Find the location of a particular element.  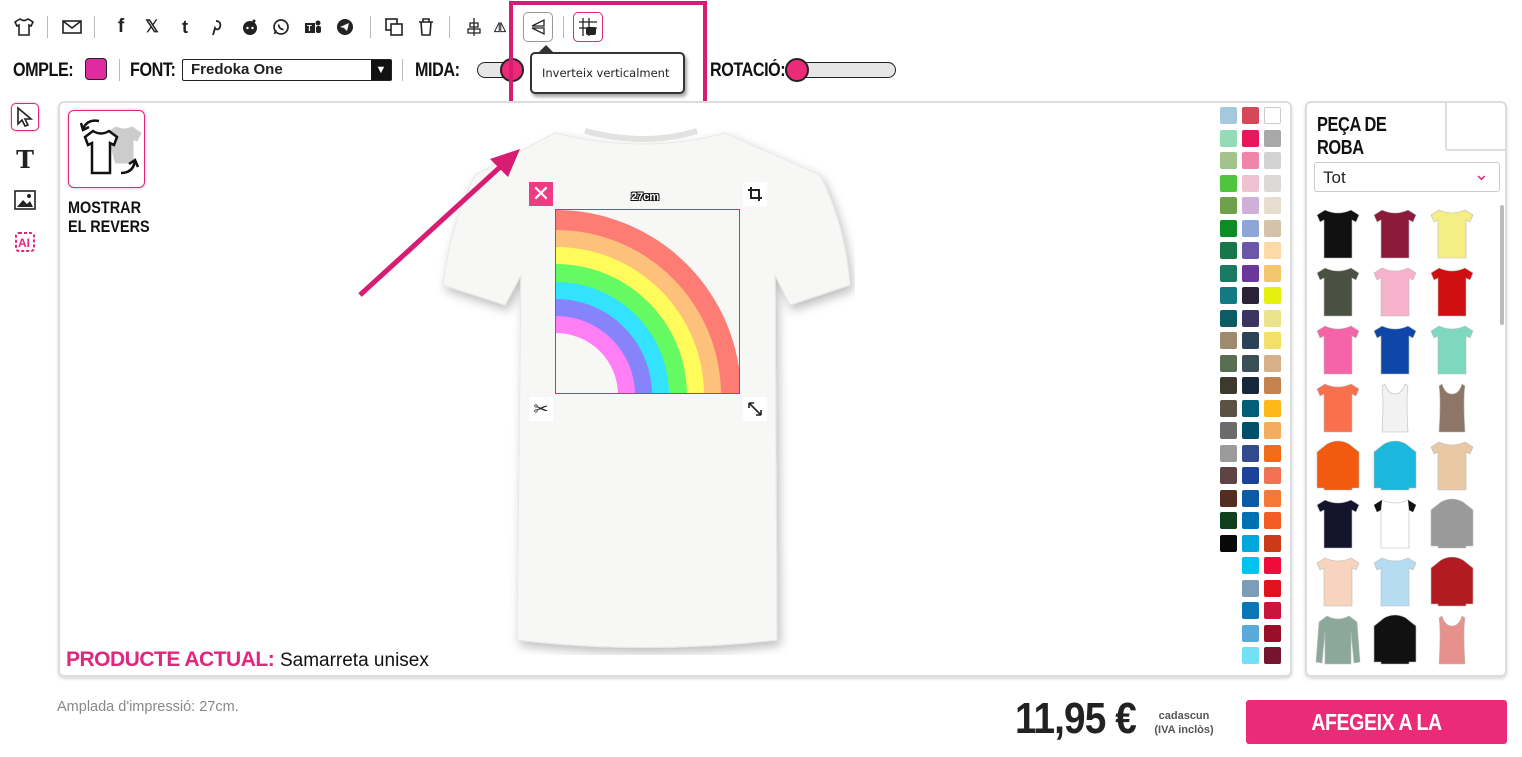

align-center-icon is located at coordinates (474, 27).